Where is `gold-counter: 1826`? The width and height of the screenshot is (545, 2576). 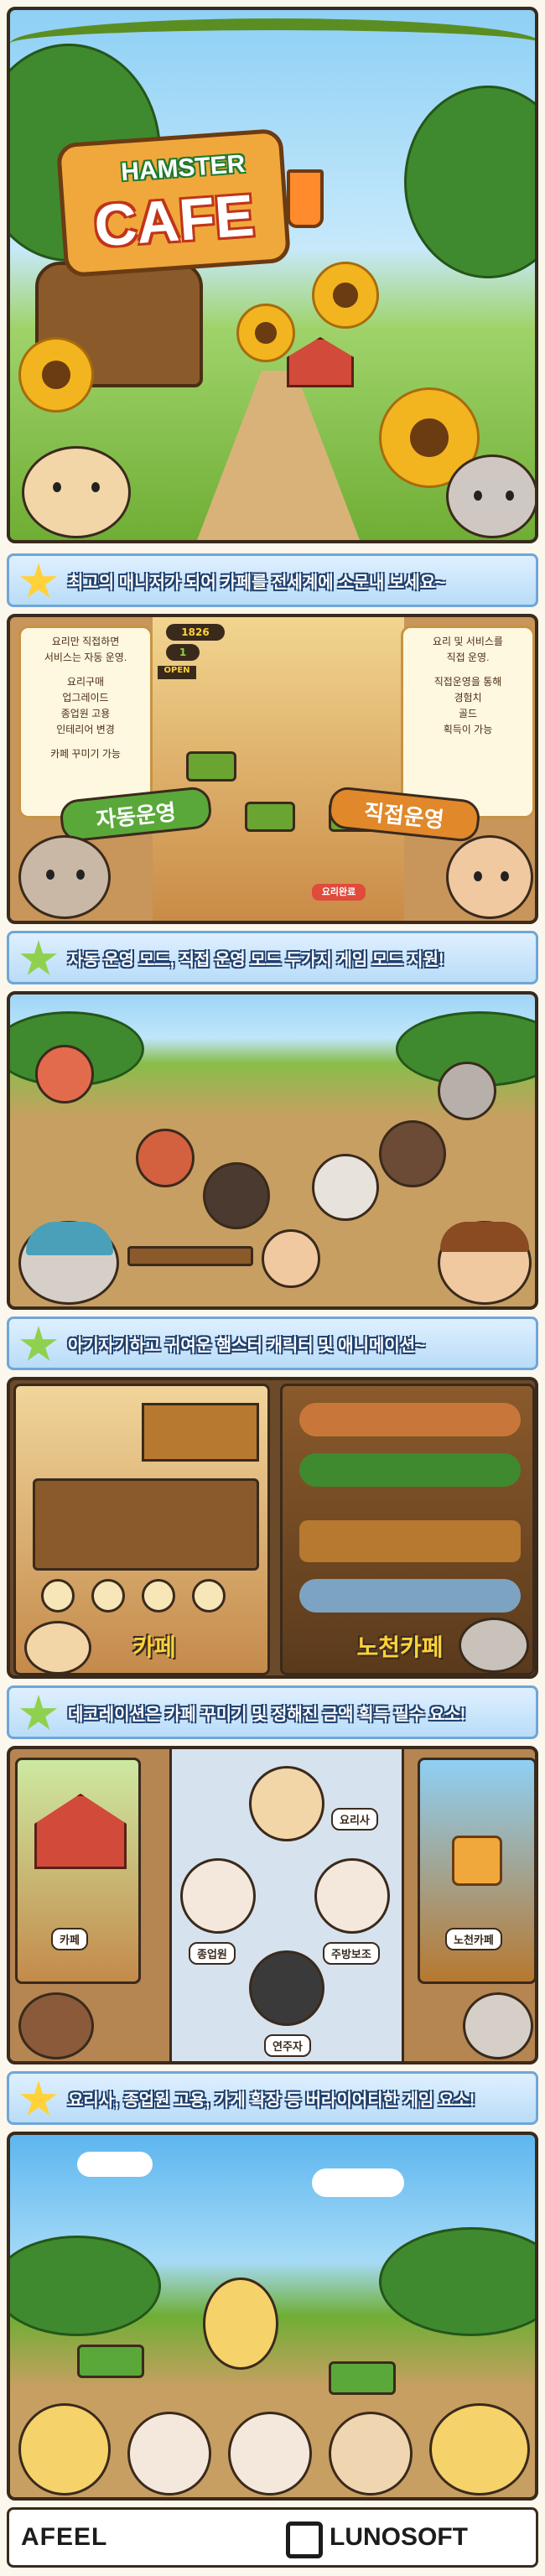
gold-counter: 1826 is located at coordinates (195, 632).